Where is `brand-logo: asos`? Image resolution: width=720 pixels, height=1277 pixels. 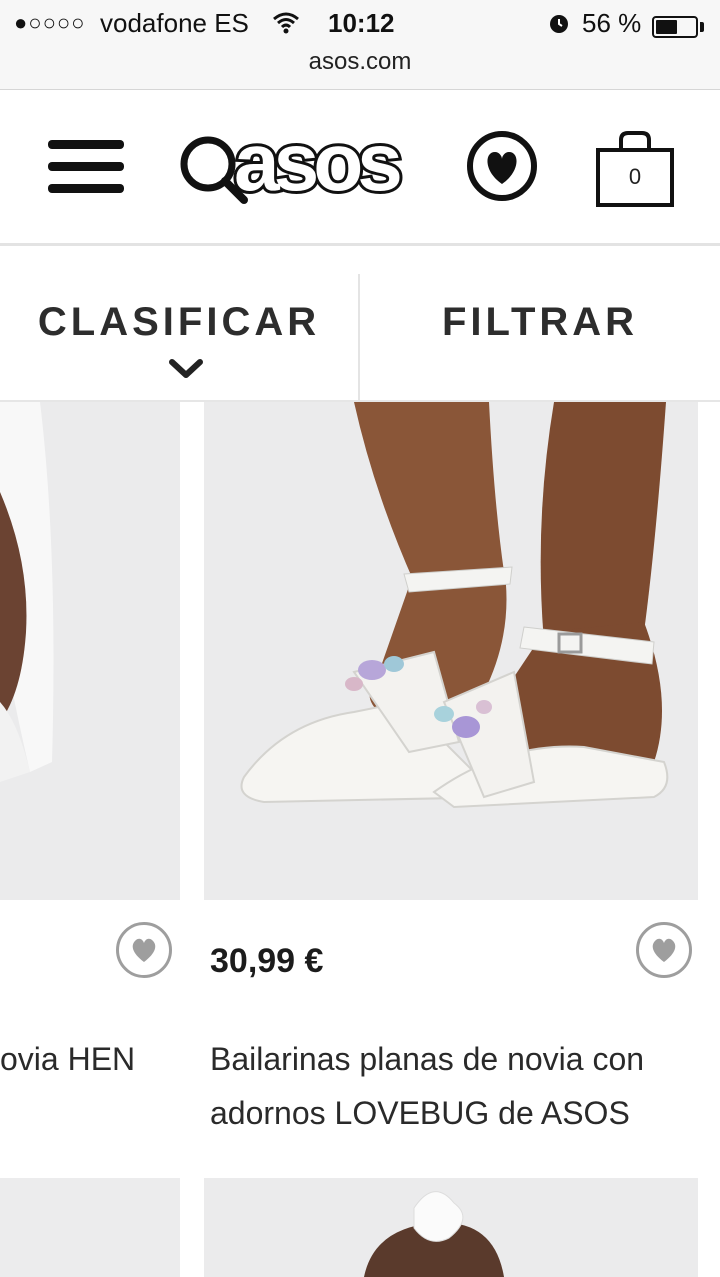
brand-logo: asos is located at coordinates (359, 167).